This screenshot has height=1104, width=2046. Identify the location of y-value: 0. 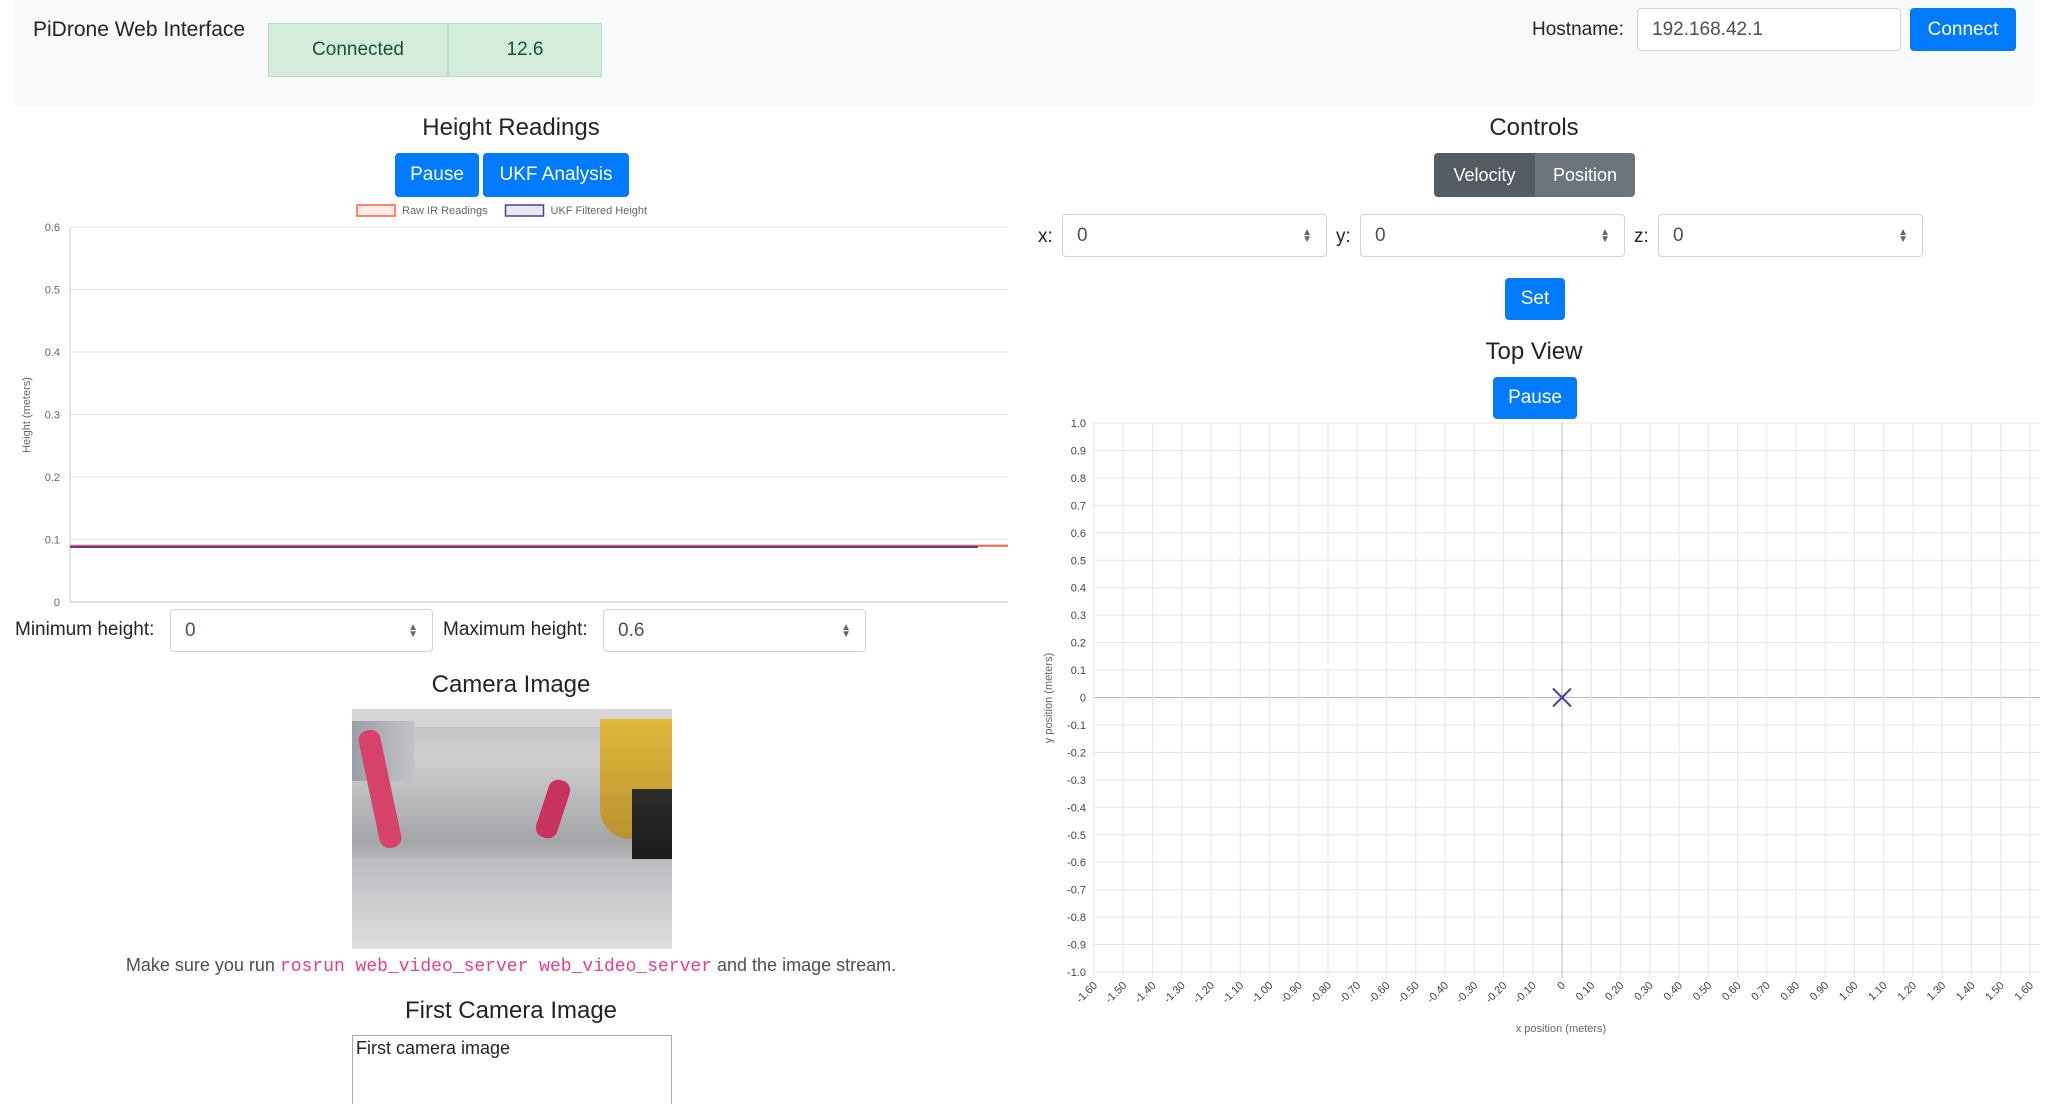
(1380, 235).